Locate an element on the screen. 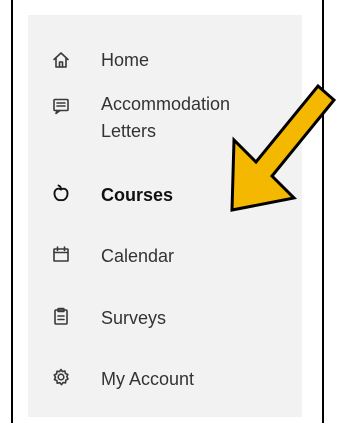 The width and height of the screenshot is (338, 423). sidebar-item-label: Calendar is located at coordinates (138, 256).